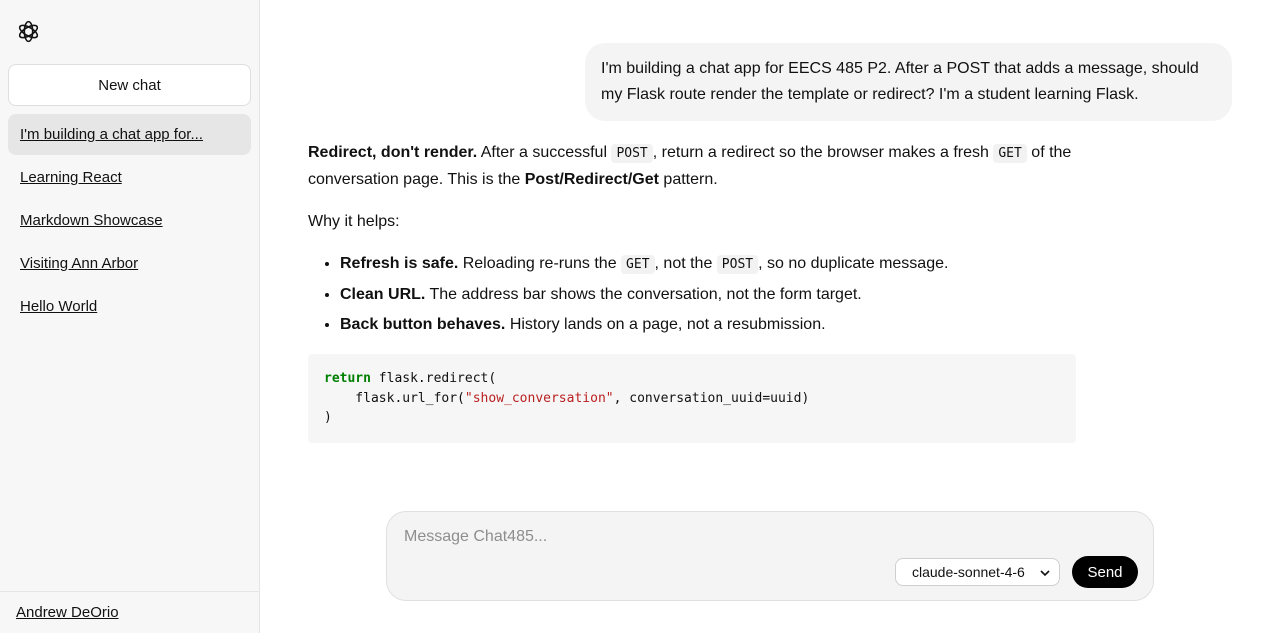 This screenshot has height=633, width=1280. What do you see at coordinates (354, 221) in the screenshot?
I see `assistant-paragraph: Why it helps:` at bounding box center [354, 221].